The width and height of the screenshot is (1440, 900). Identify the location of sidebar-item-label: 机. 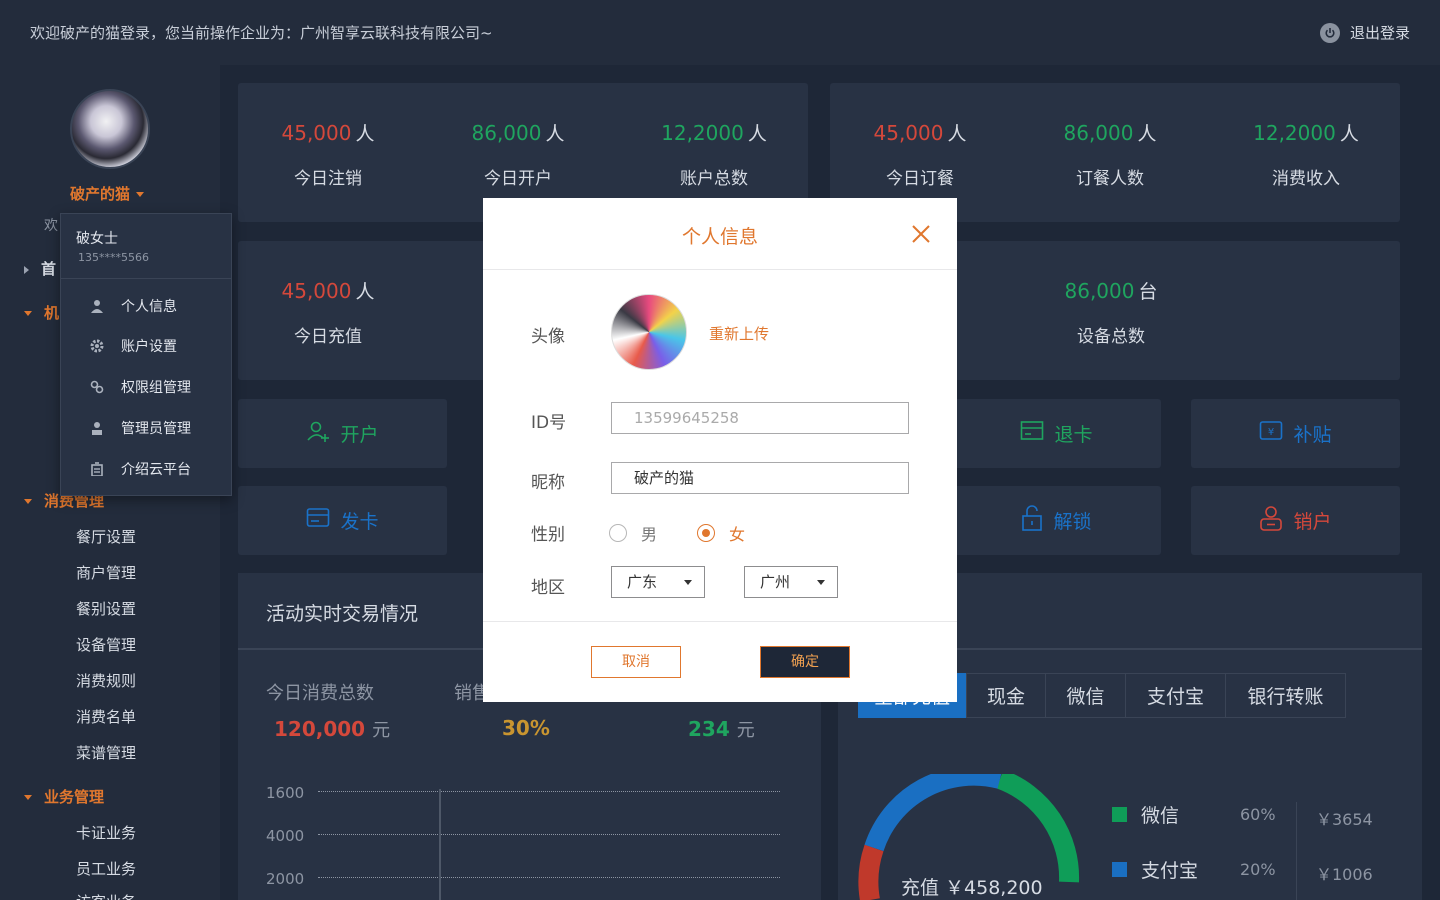
(52, 313).